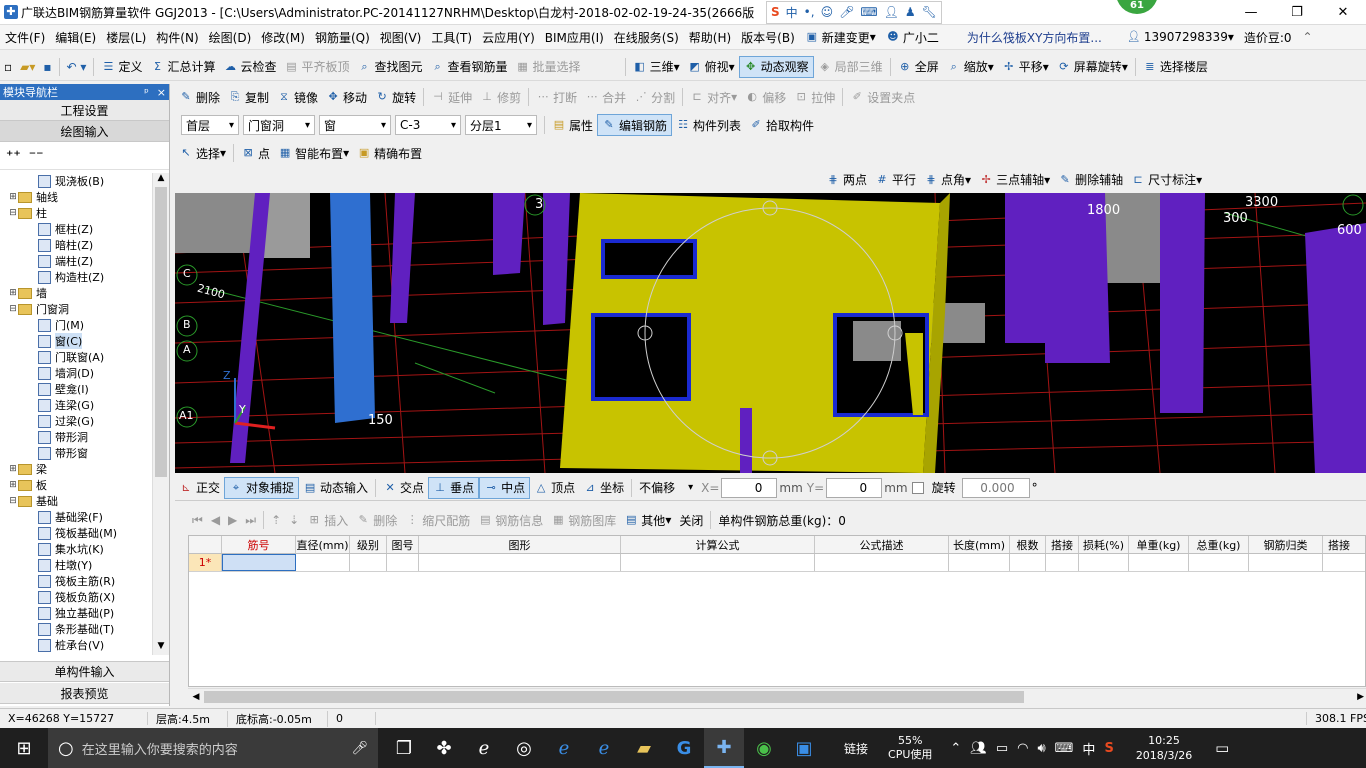 This screenshot has height=768, width=1366. Describe the element at coordinates (1222, 748) in the screenshot. I see `notification-center-icon: ▭` at that location.